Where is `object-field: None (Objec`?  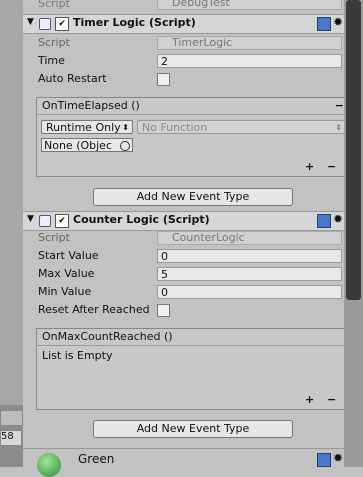 object-field: None (Objec is located at coordinates (87, 145).